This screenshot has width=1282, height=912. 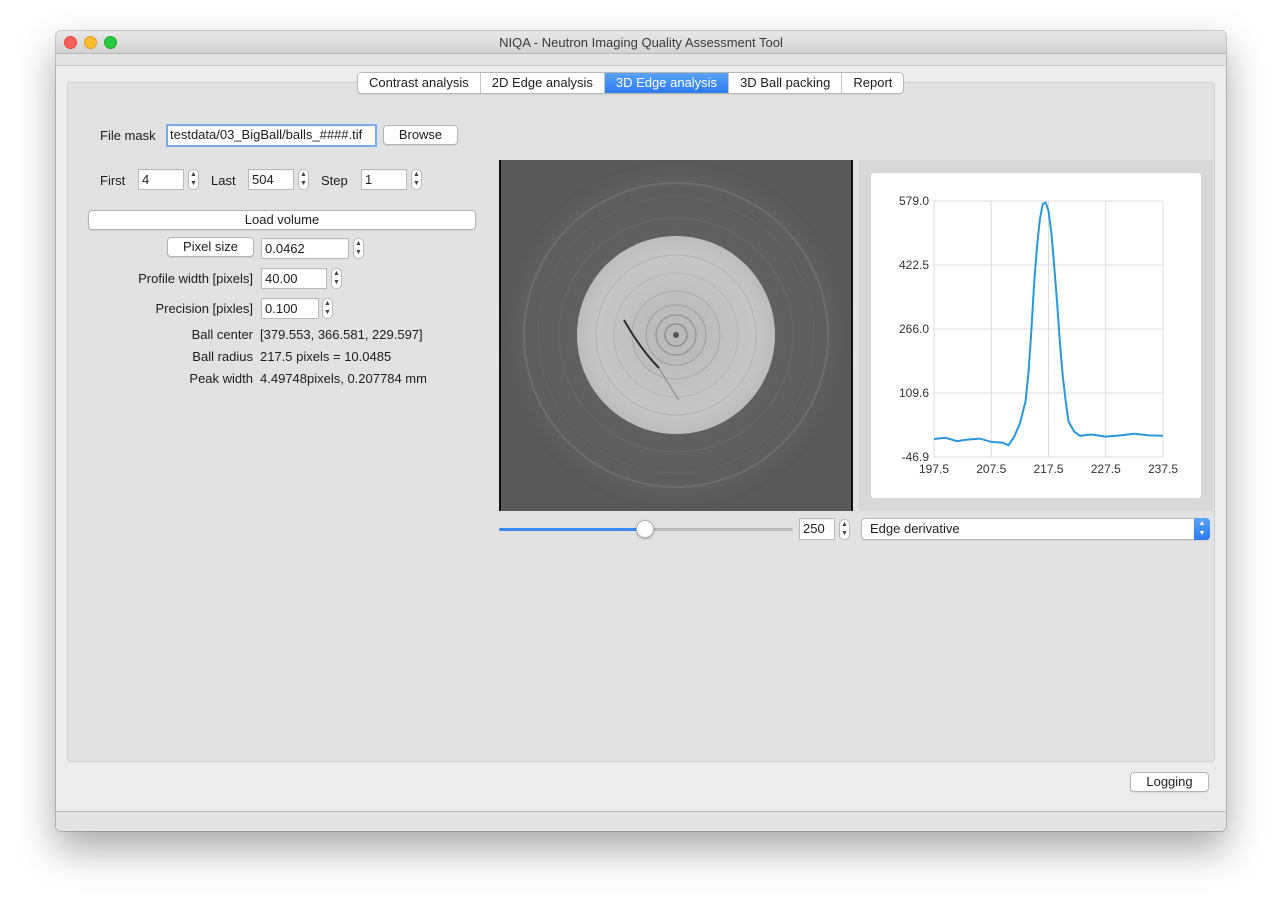 What do you see at coordinates (915, 528) in the screenshot?
I see `plot-type-selected: Edge derivative` at bounding box center [915, 528].